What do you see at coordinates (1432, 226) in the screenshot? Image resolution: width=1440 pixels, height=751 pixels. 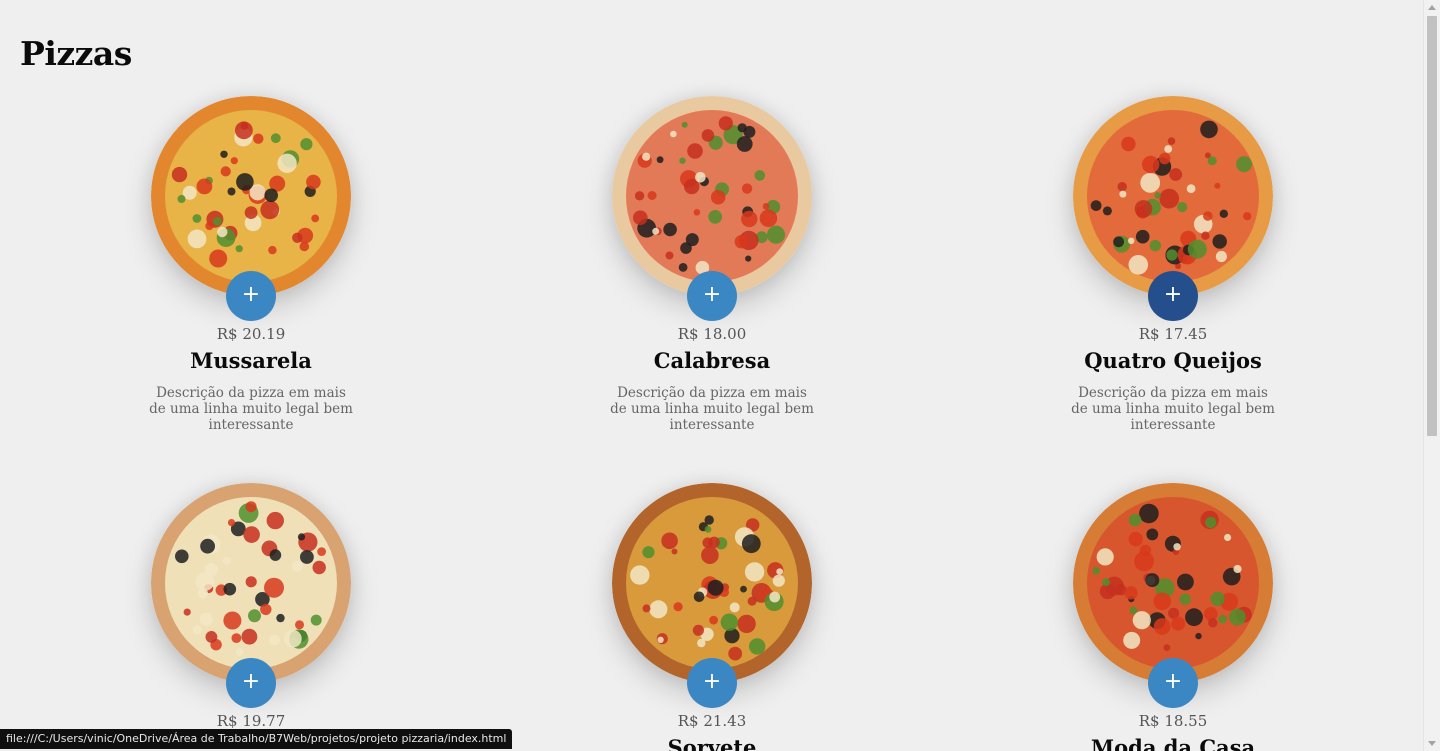 I see `scroll-thumb` at bounding box center [1432, 226].